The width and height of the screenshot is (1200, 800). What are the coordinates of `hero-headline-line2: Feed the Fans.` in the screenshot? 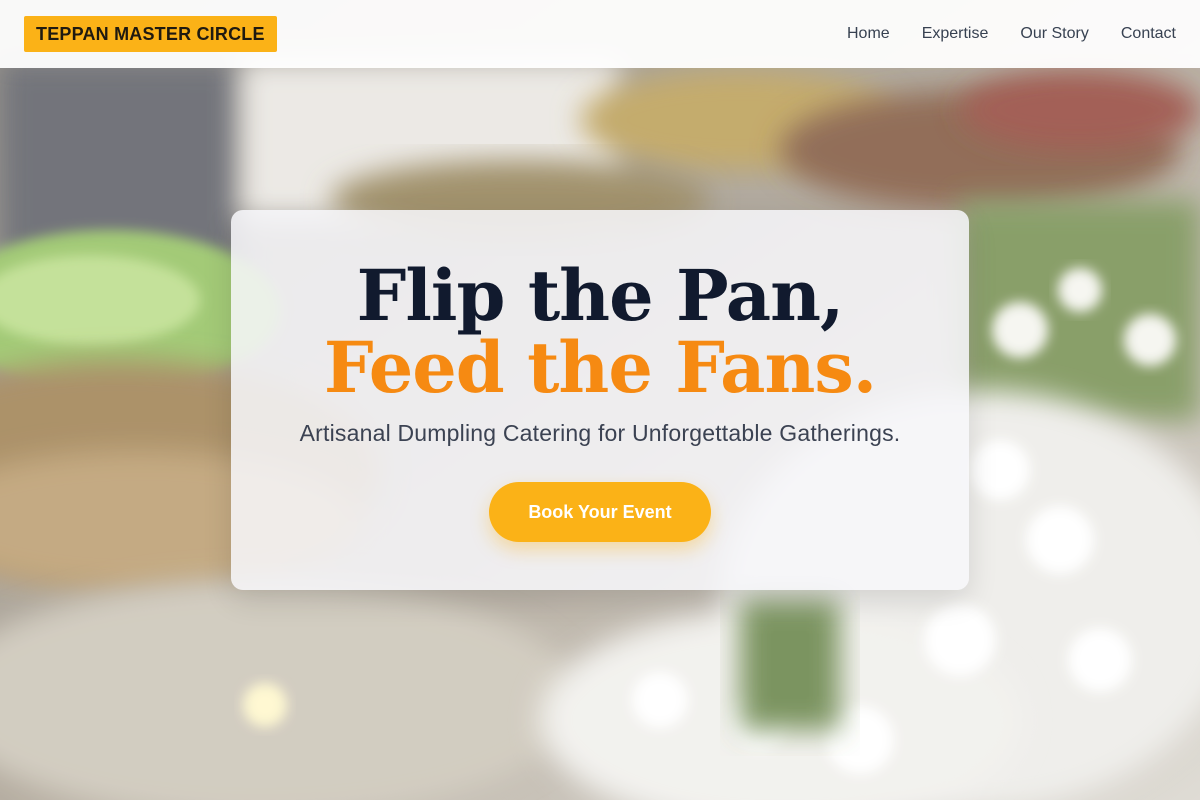 It's located at (600, 367).